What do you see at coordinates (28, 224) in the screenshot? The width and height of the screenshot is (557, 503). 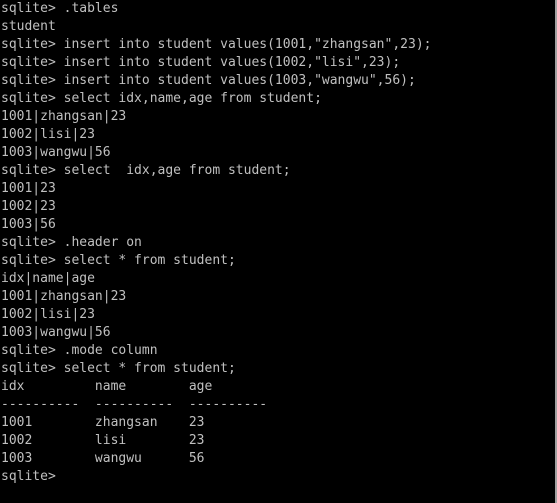 I see `terminal-line: 1003|56` at bounding box center [28, 224].